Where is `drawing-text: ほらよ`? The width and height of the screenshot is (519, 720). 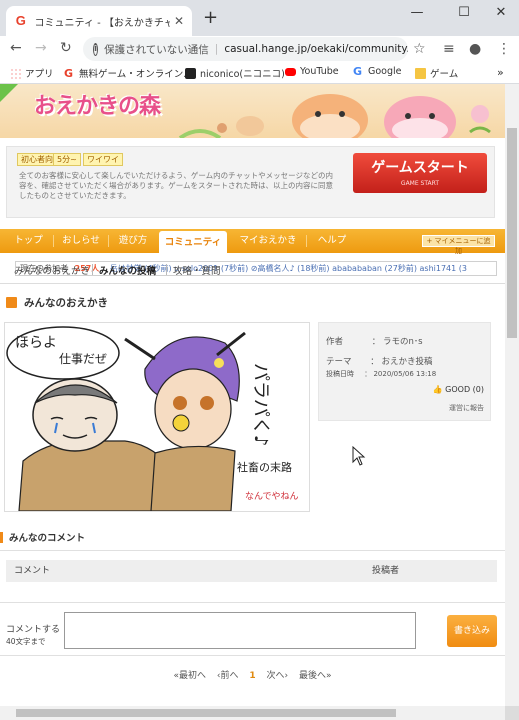 drawing-text: ほらよ is located at coordinates (36, 343).